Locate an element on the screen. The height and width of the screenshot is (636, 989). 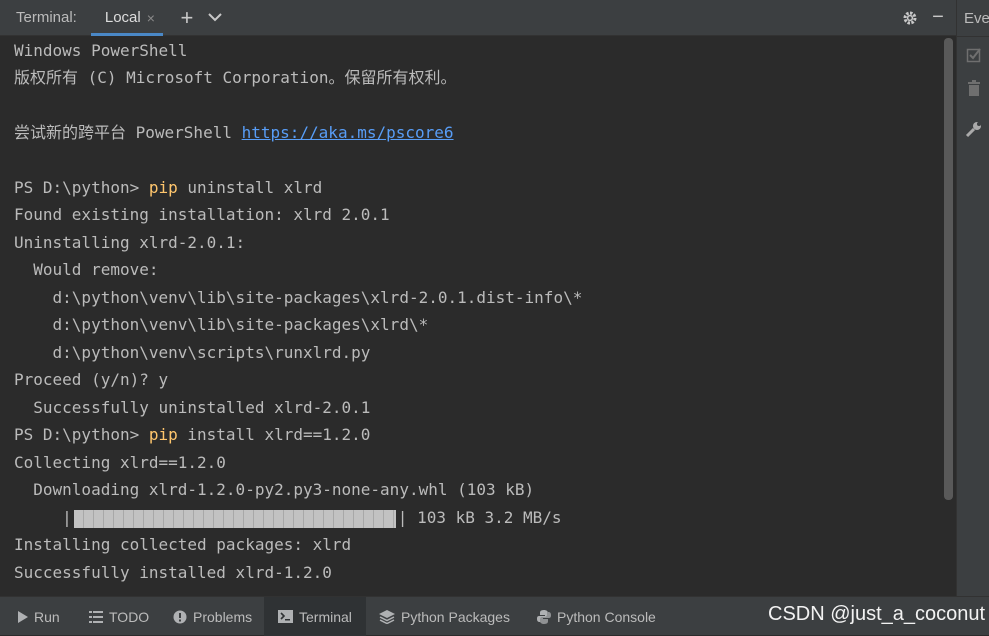
scrollbar-thumb is located at coordinates (948, 269).